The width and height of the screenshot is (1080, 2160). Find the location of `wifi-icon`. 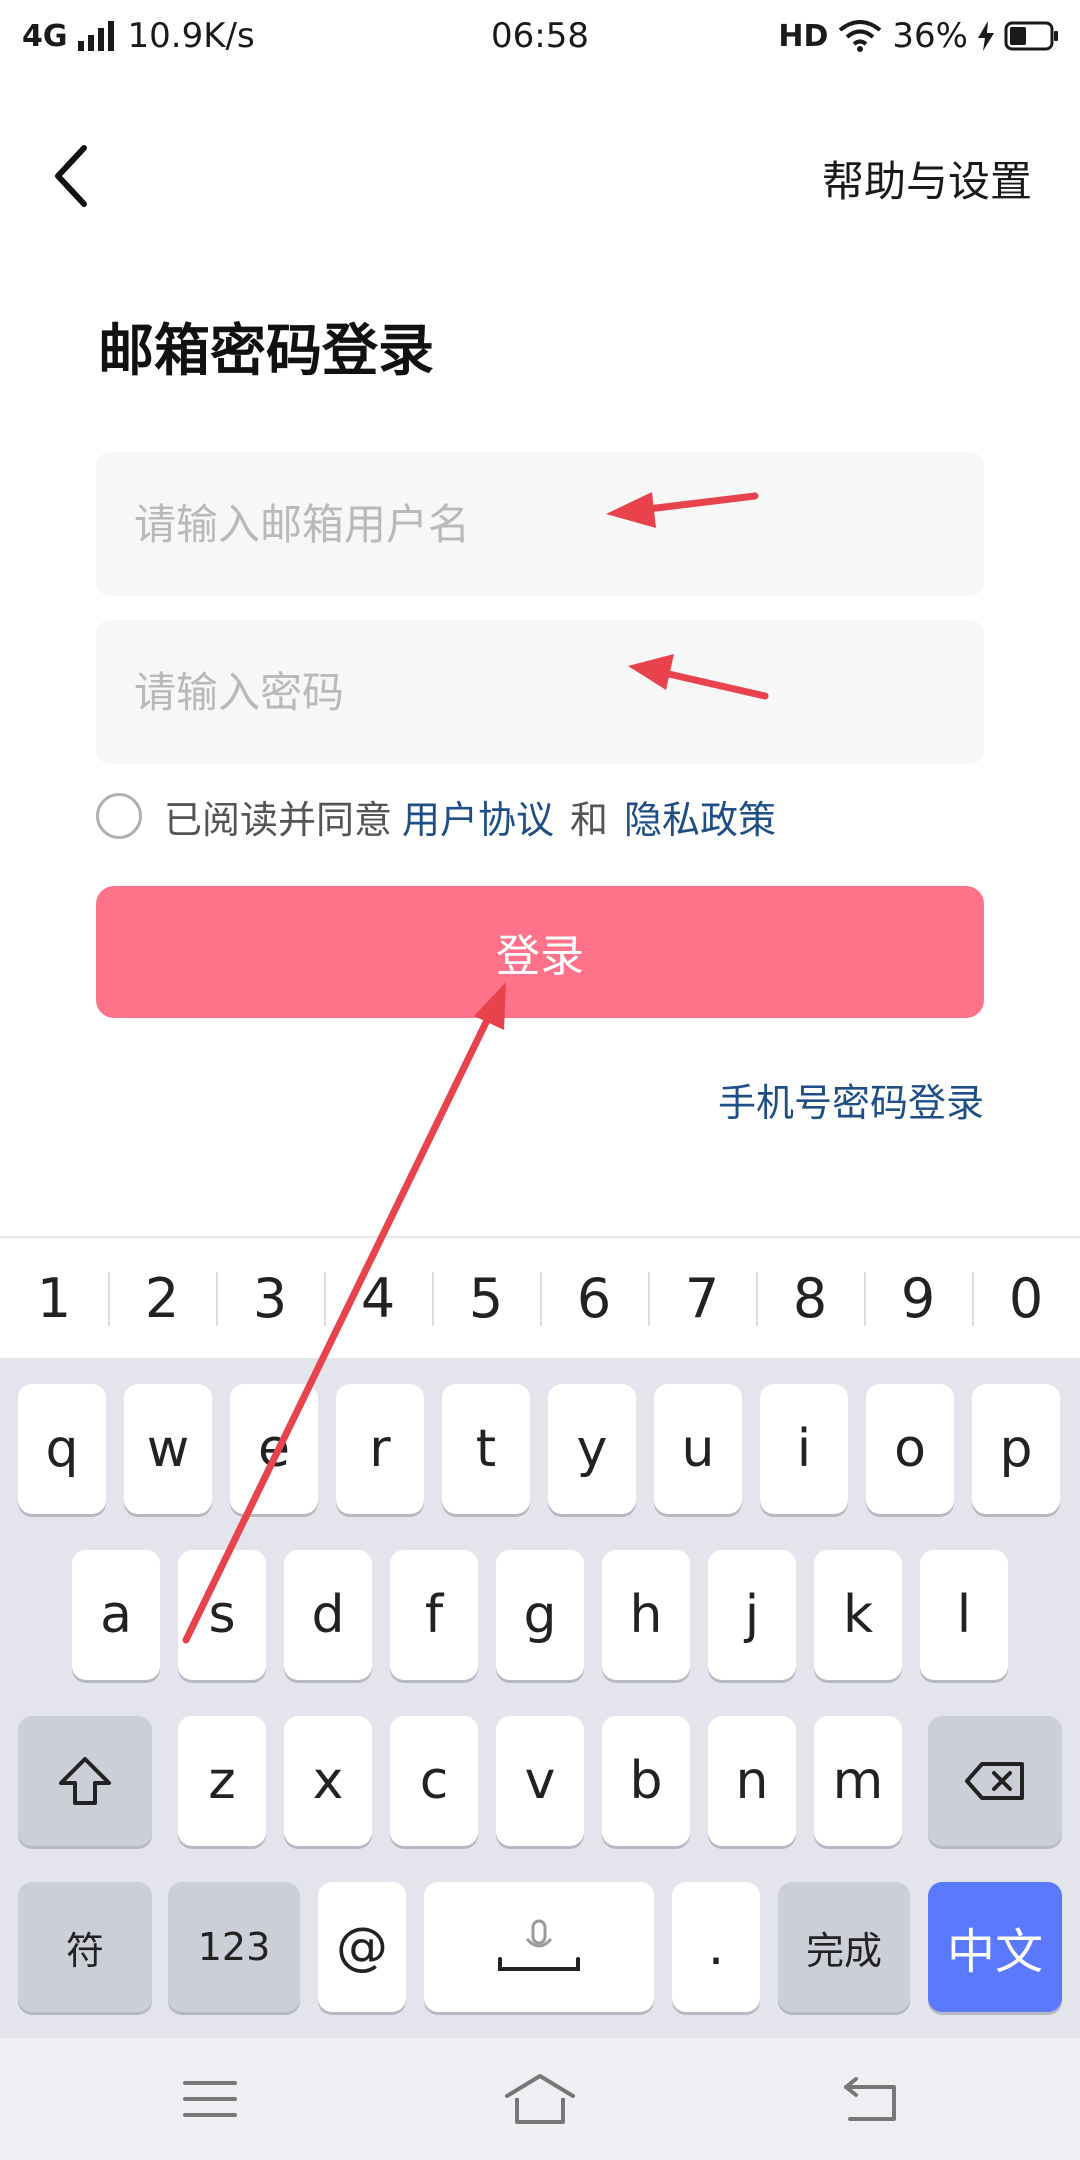

wifi-icon is located at coordinates (860, 36).